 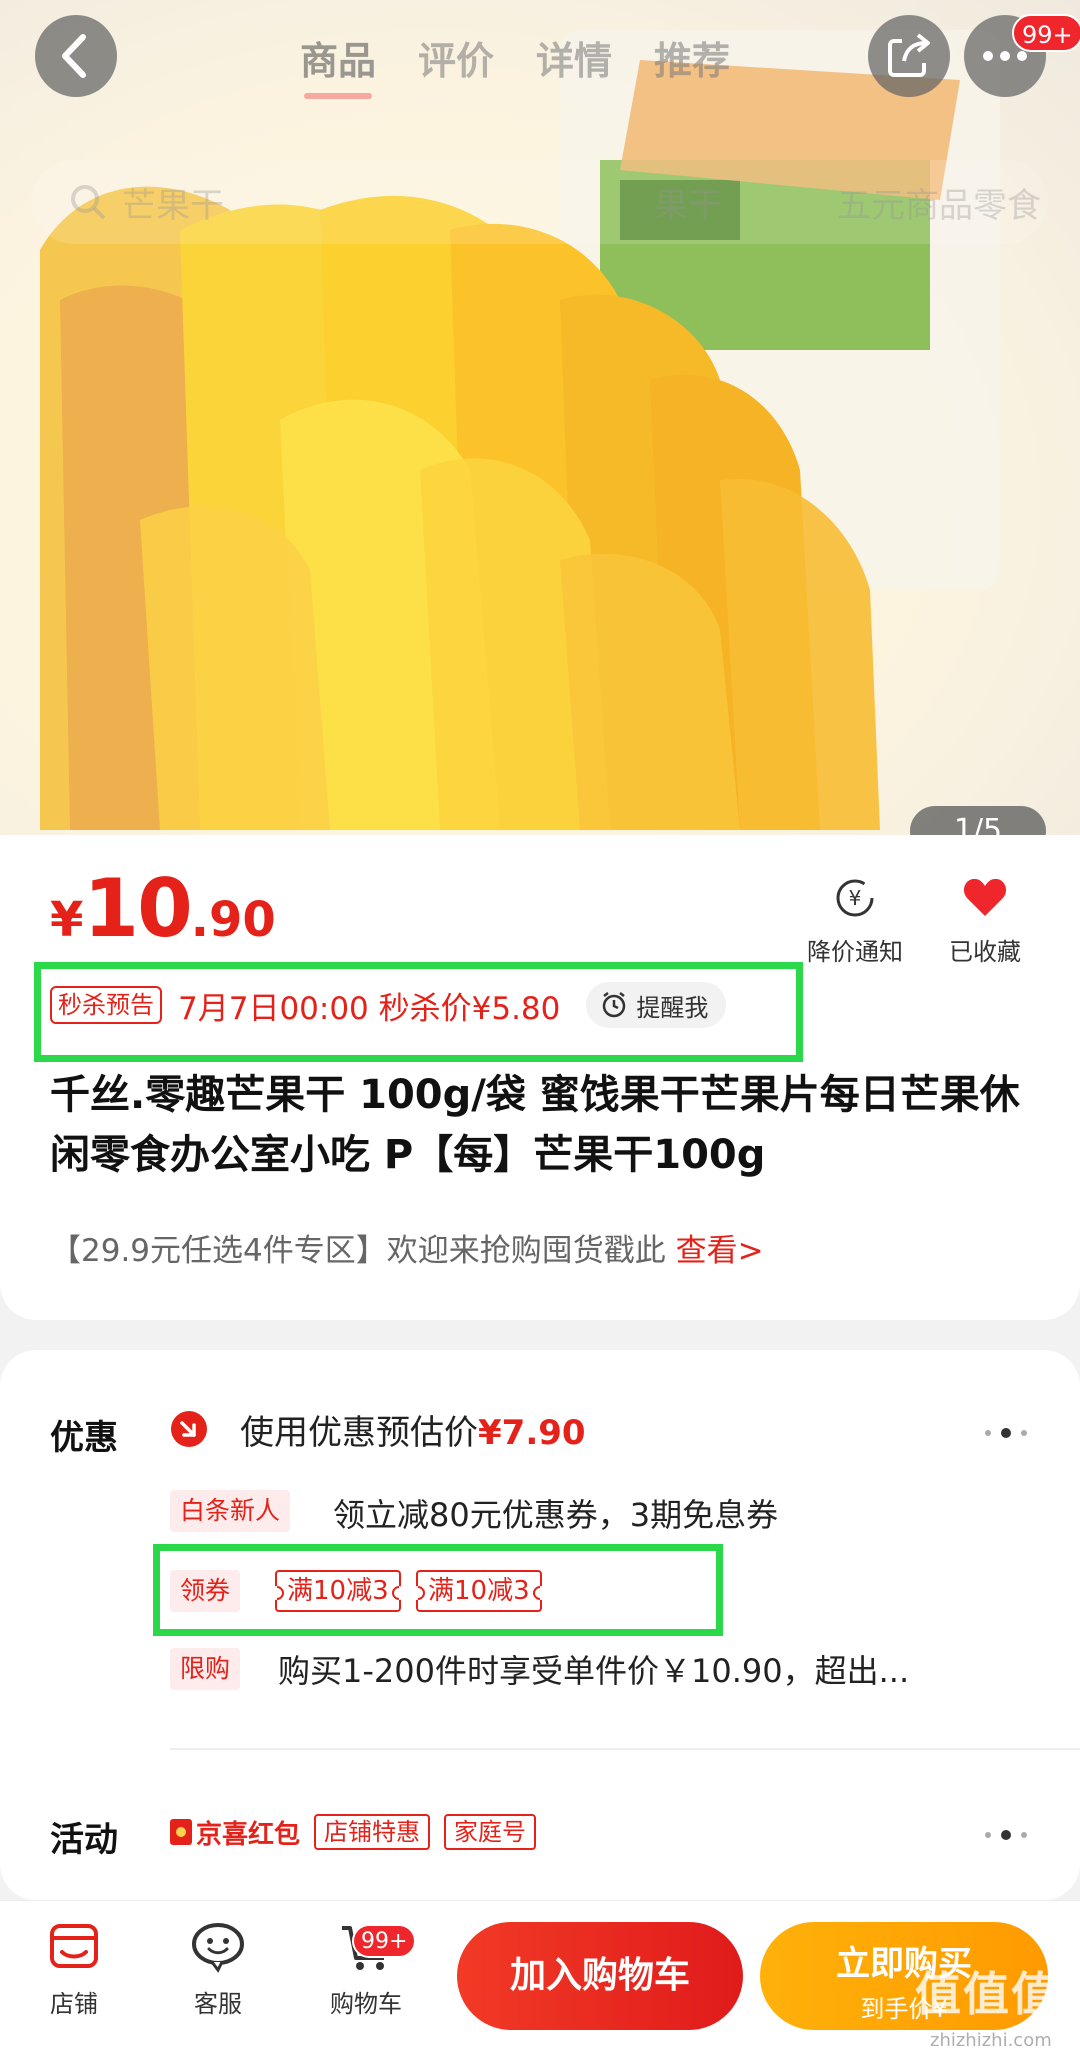 What do you see at coordinates (978, 820) in the screenshot?
I see `image-counter: 1/5` at bounding box center [978, 820].